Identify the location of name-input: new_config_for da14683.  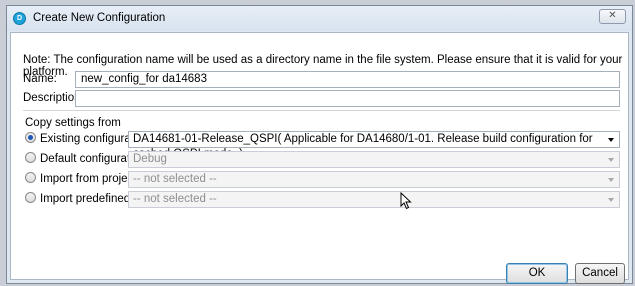
(347, 79).